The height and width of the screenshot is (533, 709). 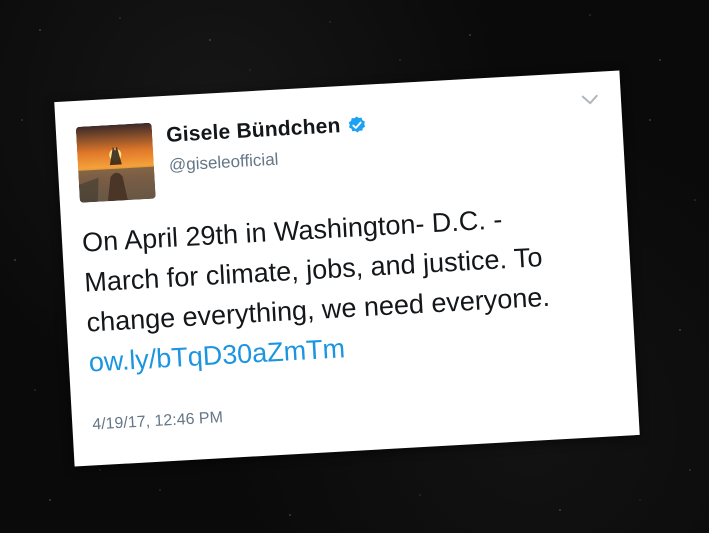 What do you see at coordinates (590, 100) in the screenshot?
I see `chevron-down-icon` at bounding box center [590, 100].